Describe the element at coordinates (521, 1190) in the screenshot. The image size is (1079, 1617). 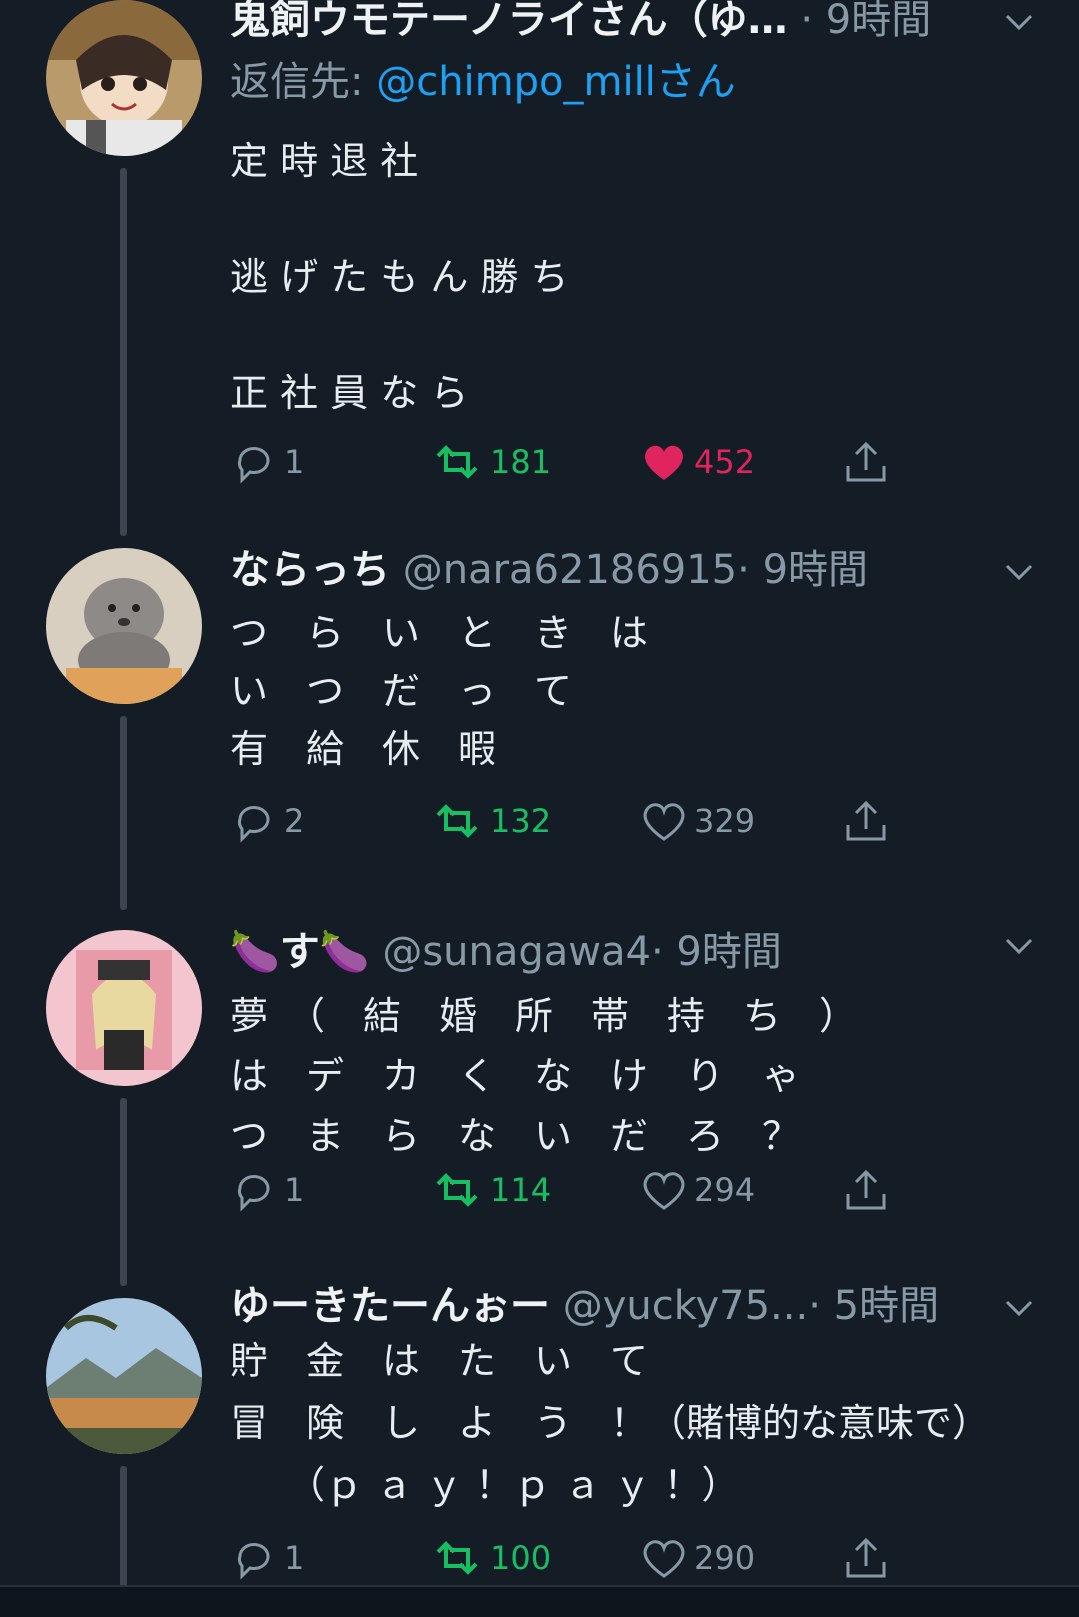
I see `retweet-count: 114` at that location.